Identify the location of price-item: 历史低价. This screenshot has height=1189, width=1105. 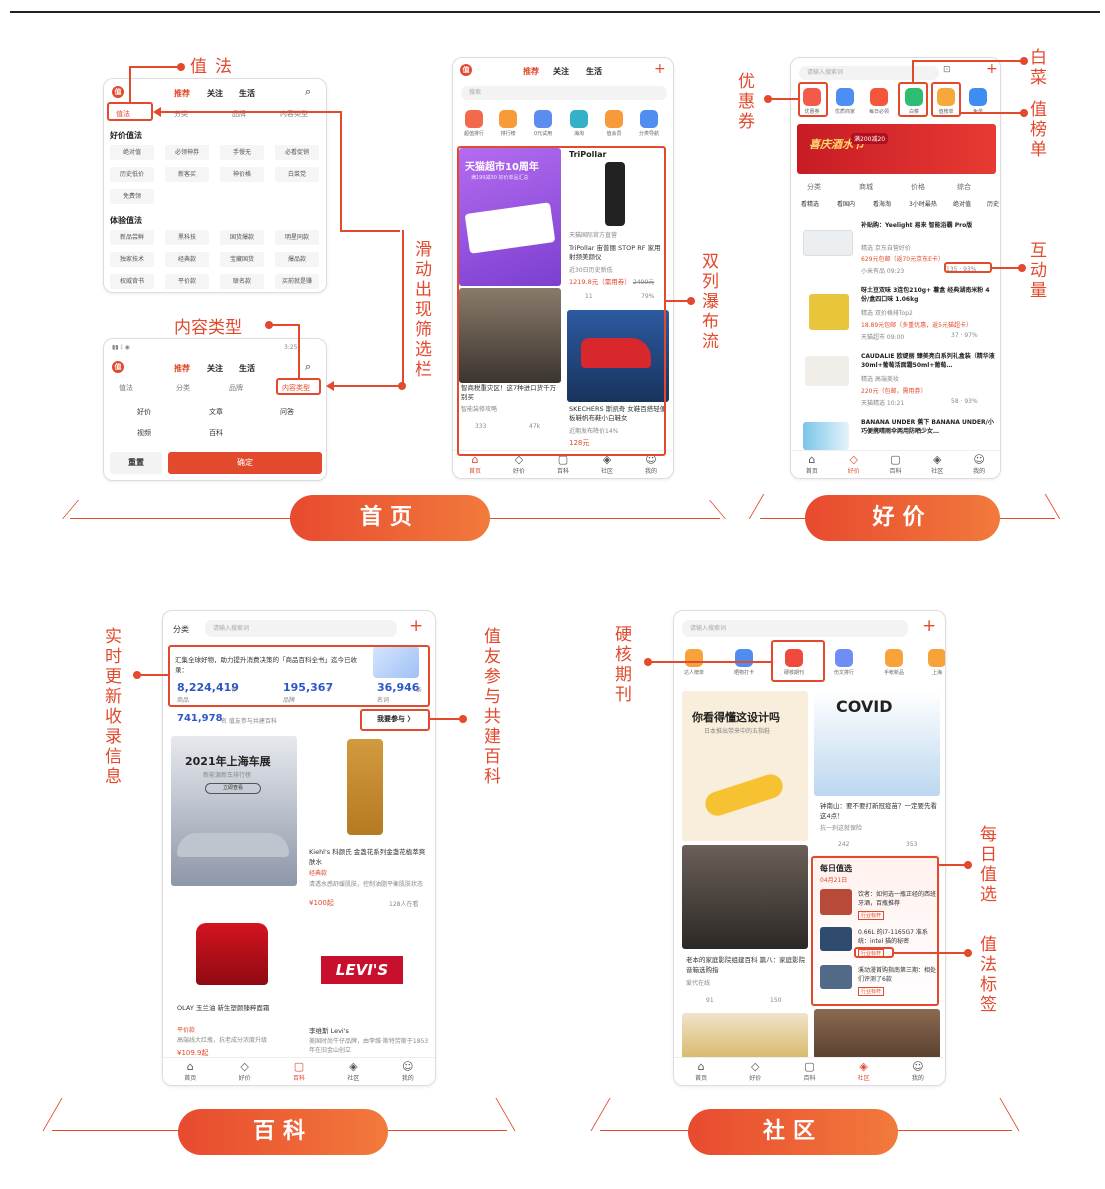
(132, 174).